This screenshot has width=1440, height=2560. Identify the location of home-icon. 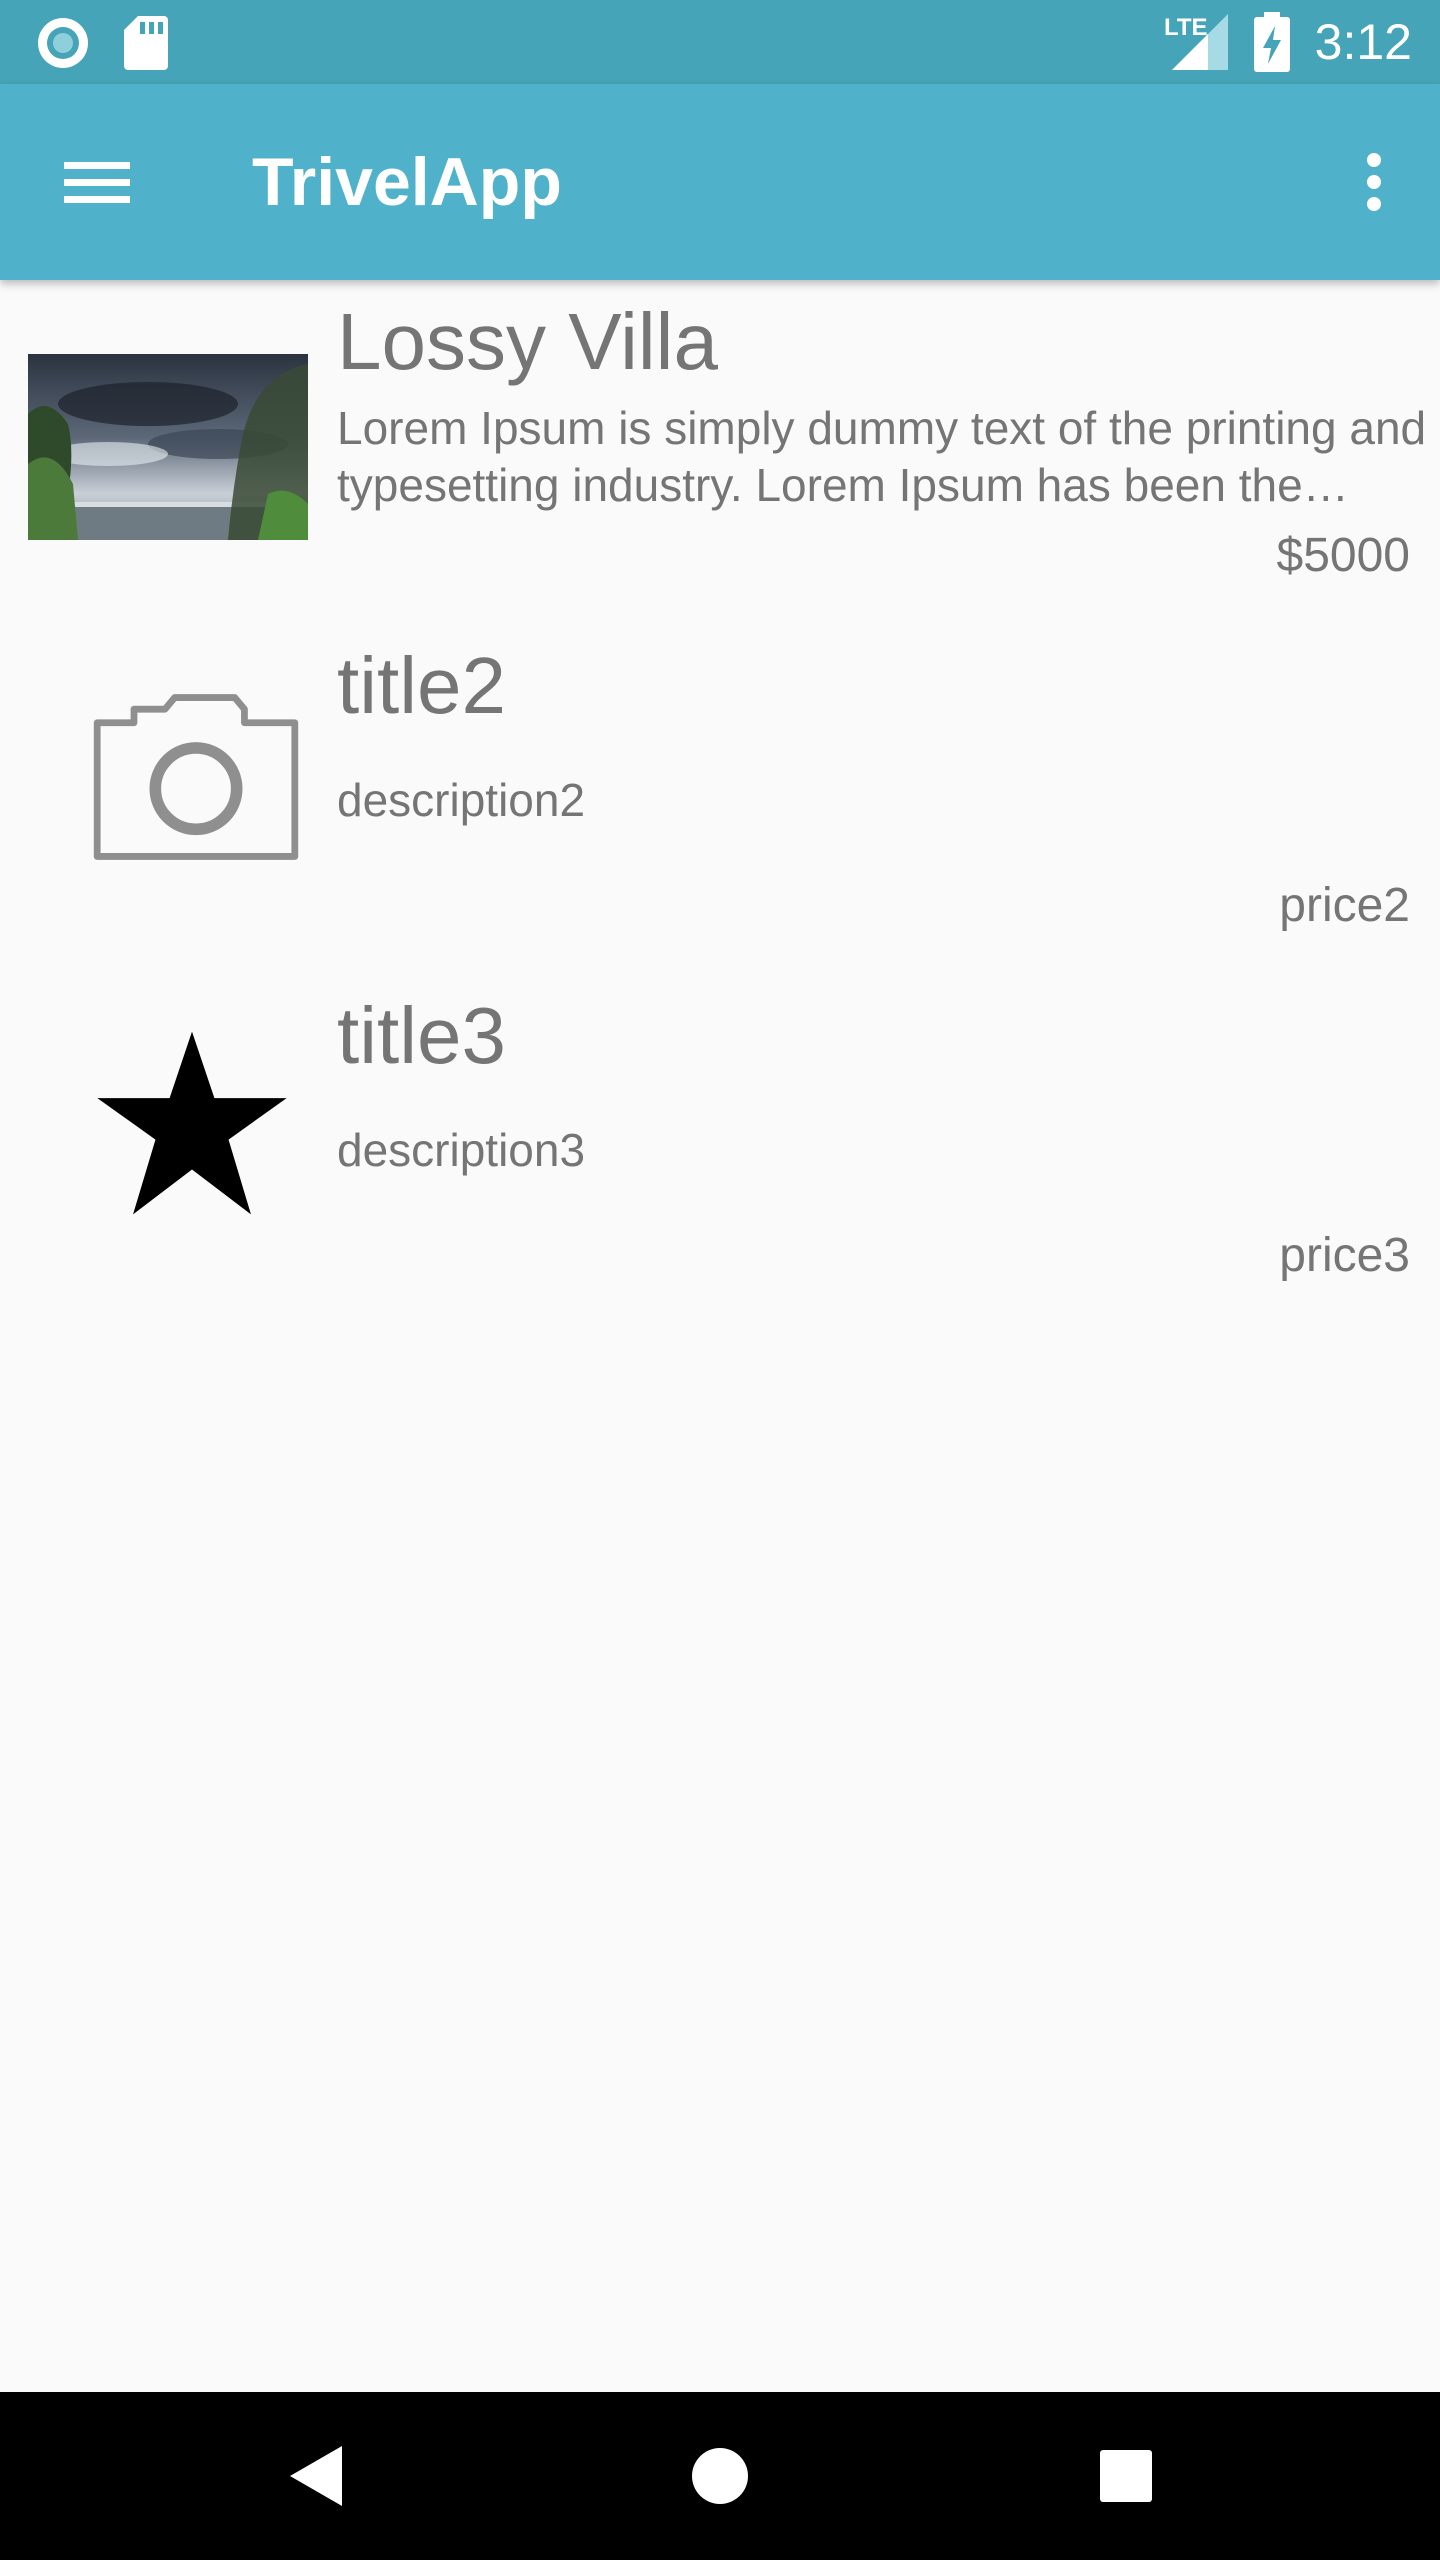
(720, 2476).